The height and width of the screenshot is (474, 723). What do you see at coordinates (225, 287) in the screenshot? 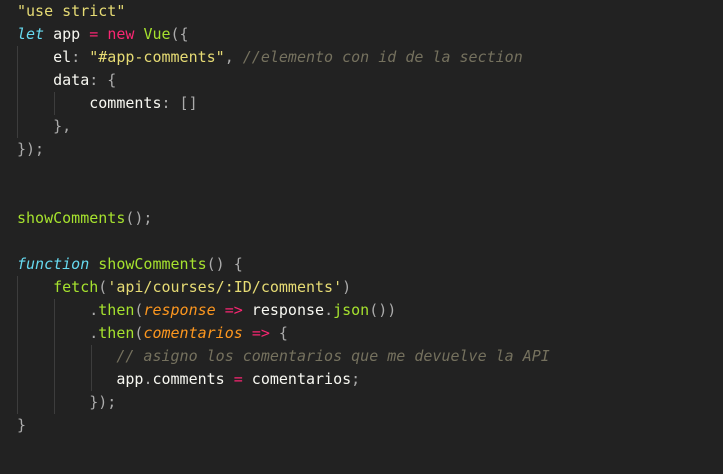
I see `code-token-str: 'api/courses/:ID/comments'` at bounding box center [225, 287].